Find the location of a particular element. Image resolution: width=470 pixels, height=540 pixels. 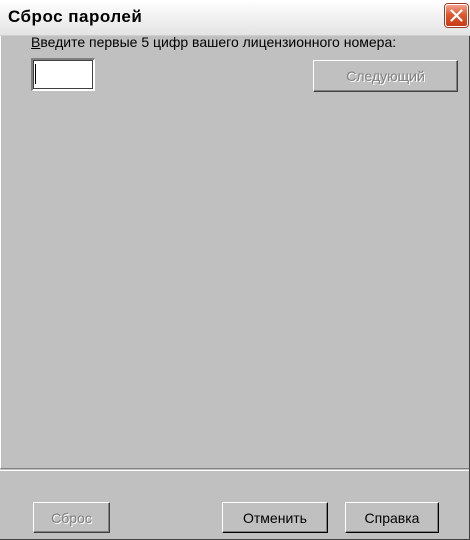

accelerator-key: В is located at coordinates (36, 42).